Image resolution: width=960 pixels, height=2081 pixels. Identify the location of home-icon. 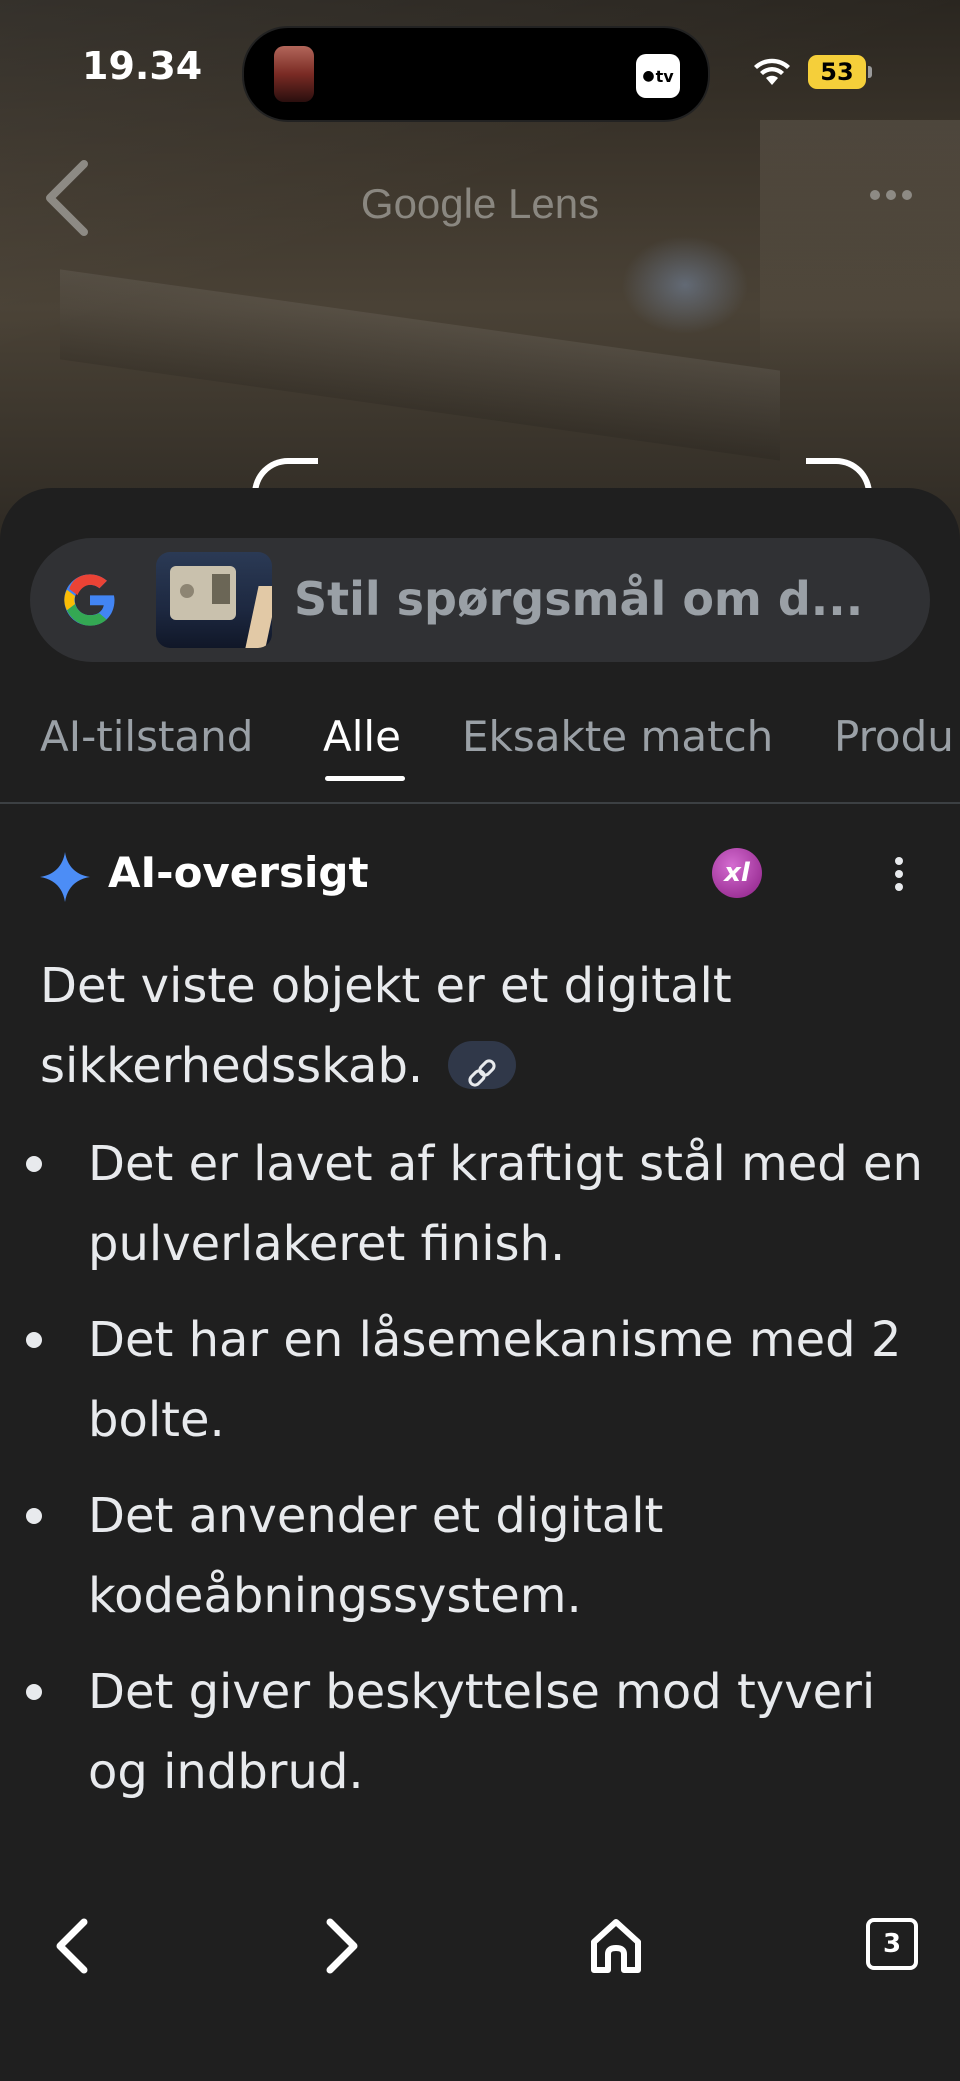
(616, 1946).